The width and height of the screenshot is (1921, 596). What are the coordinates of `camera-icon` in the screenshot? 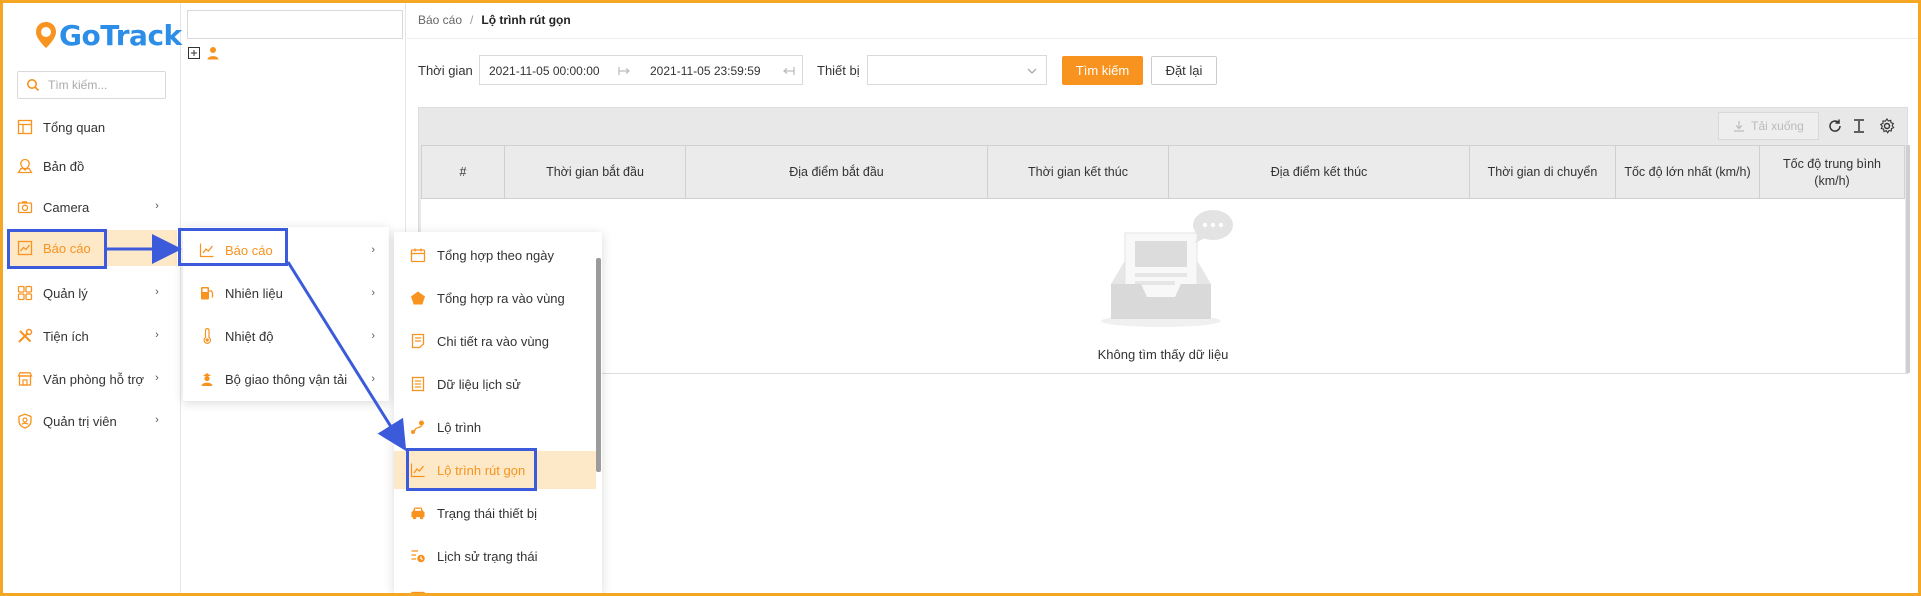 It's located at (25, 207).